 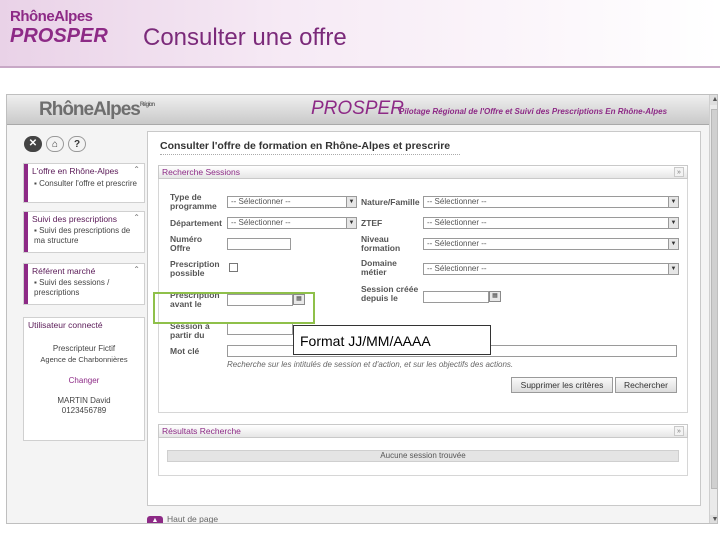 What do you see at coordinates (193, 519) in the screenshot?
I see `top-of-page-label: Haut de page` at bounding box center [193, 519].